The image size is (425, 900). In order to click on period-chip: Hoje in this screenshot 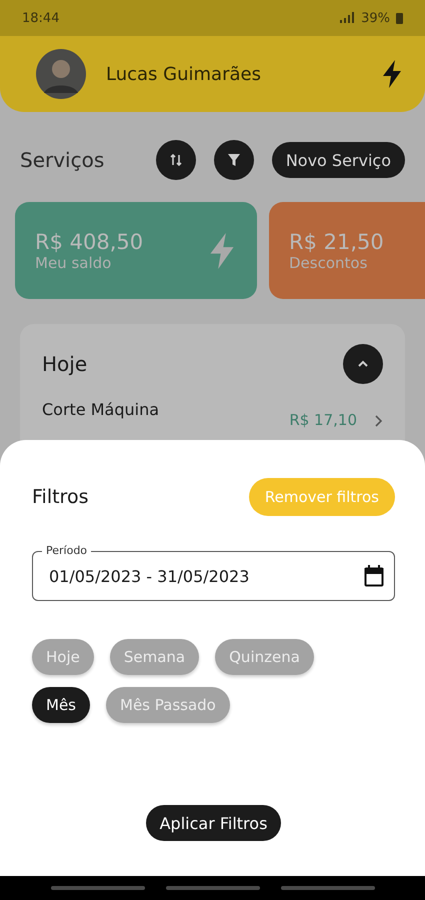, I will do `click(63, 657)`.